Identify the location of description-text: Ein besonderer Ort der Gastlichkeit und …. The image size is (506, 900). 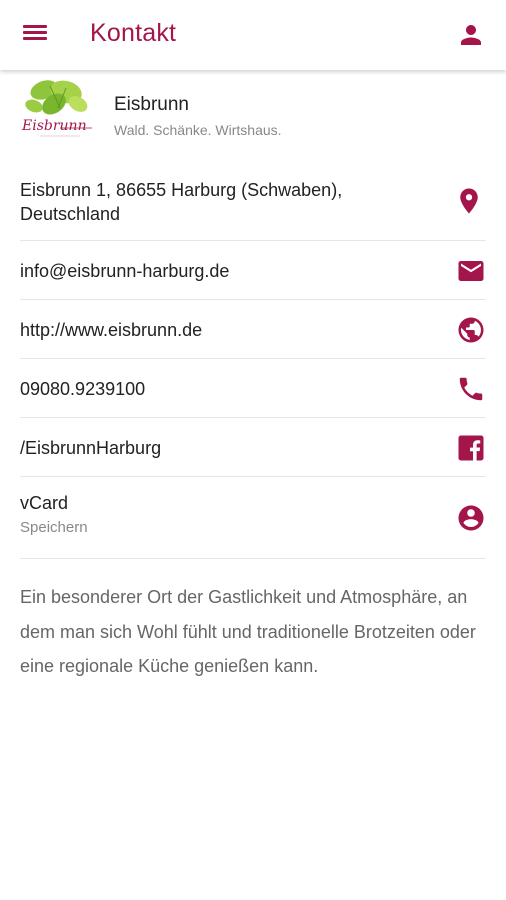
(248, 631).